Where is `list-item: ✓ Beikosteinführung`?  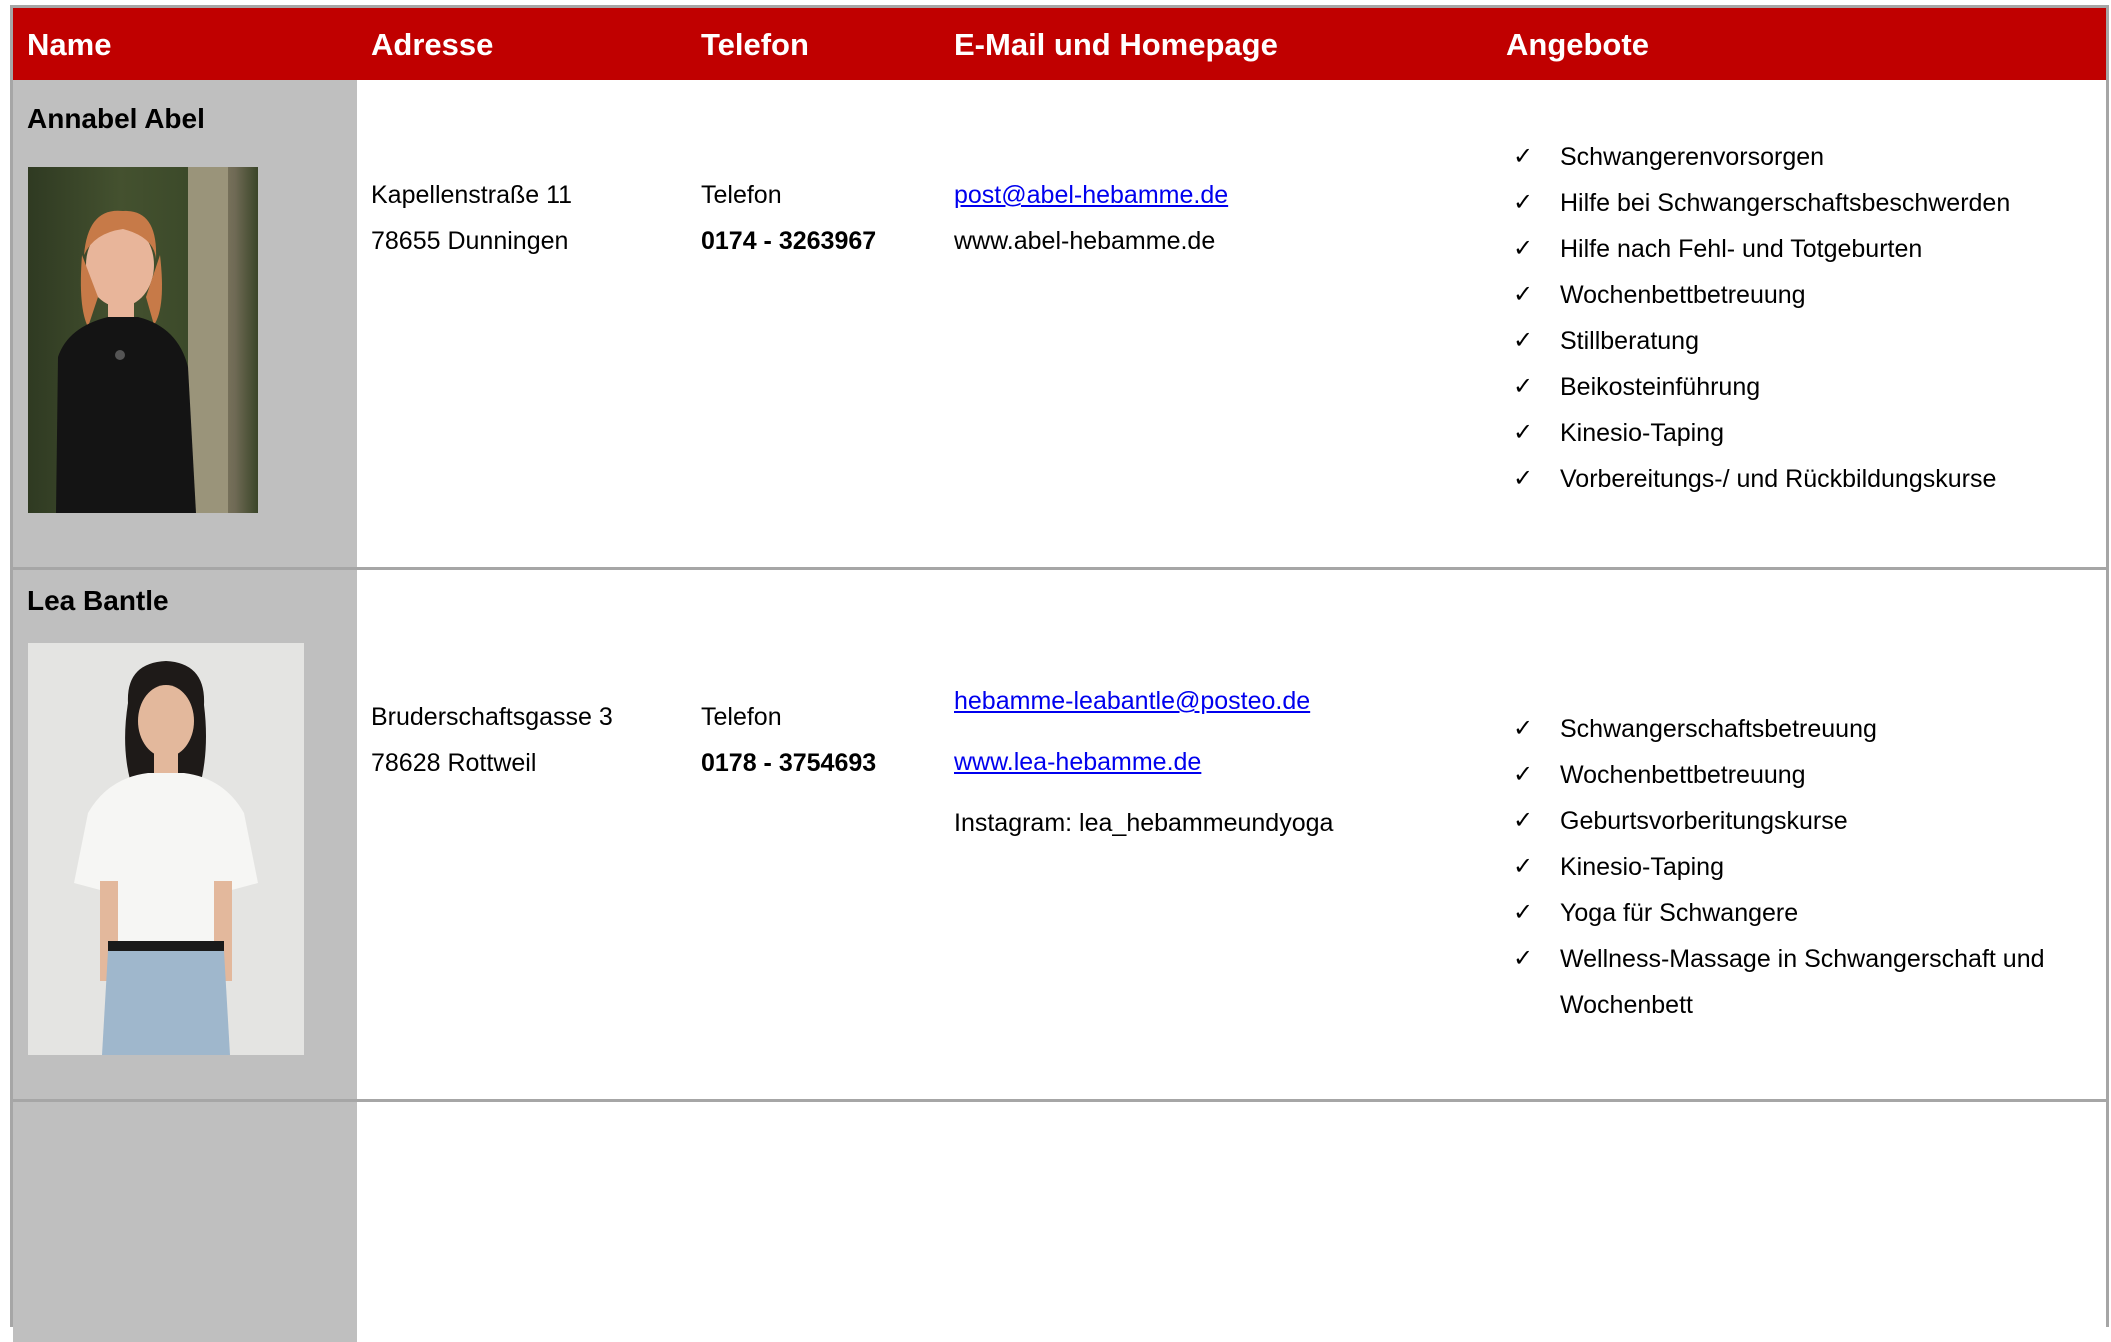 list-item: ✓ Beikosteinführung is located at coordinates (1812, 387).